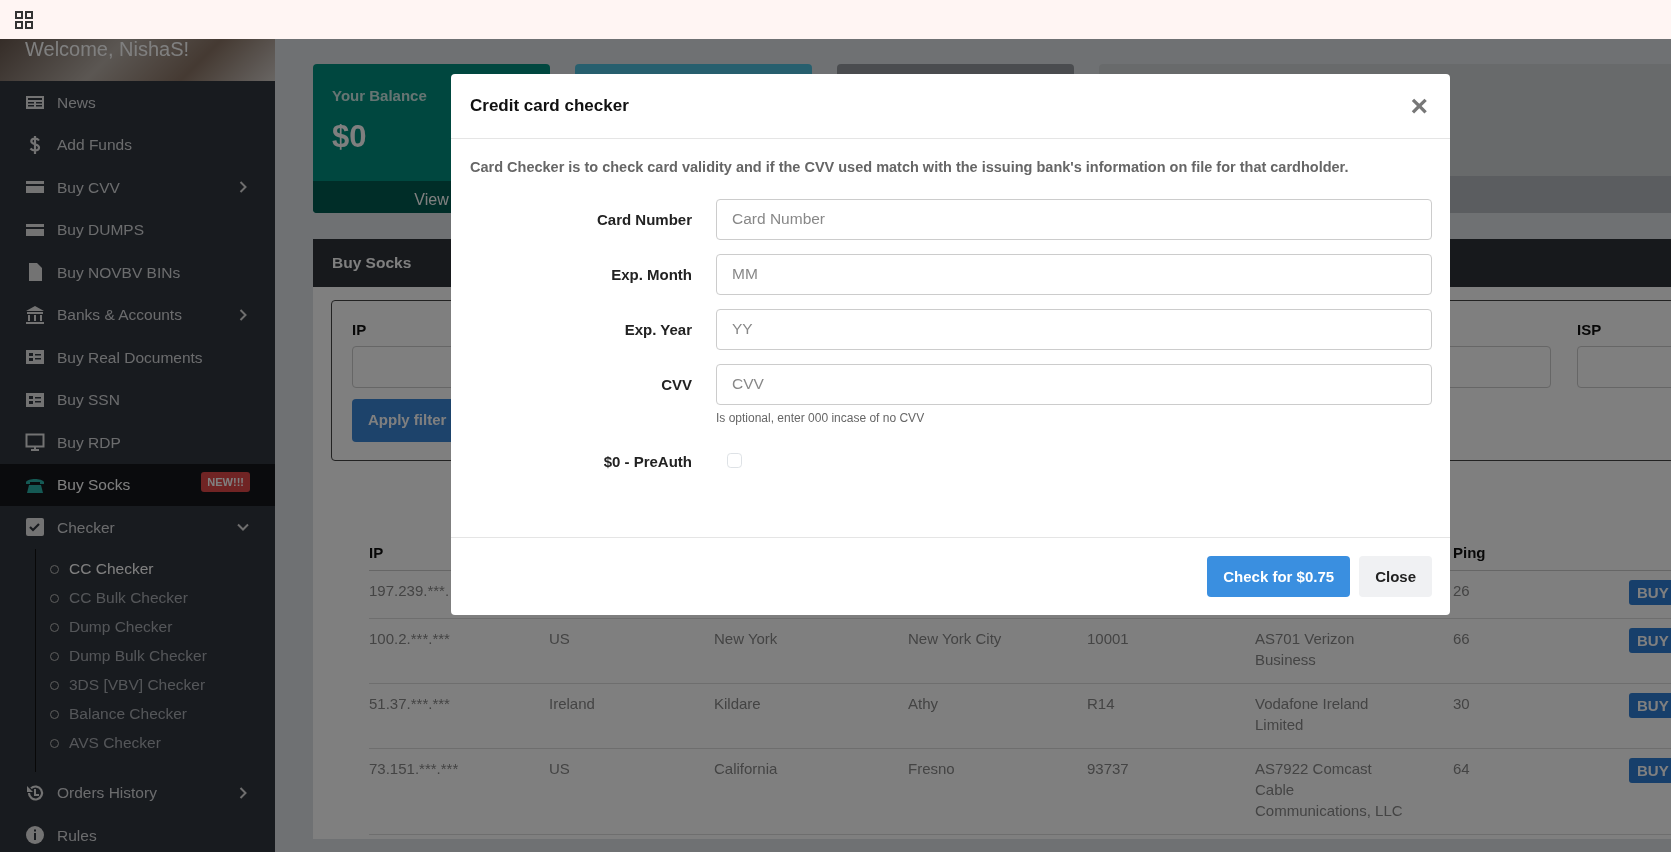 This screenshot has height=852, width=1671. Describe the element at coordinates (1589, 329) in the screenshot. I see `filter-label: ISP` at that location.